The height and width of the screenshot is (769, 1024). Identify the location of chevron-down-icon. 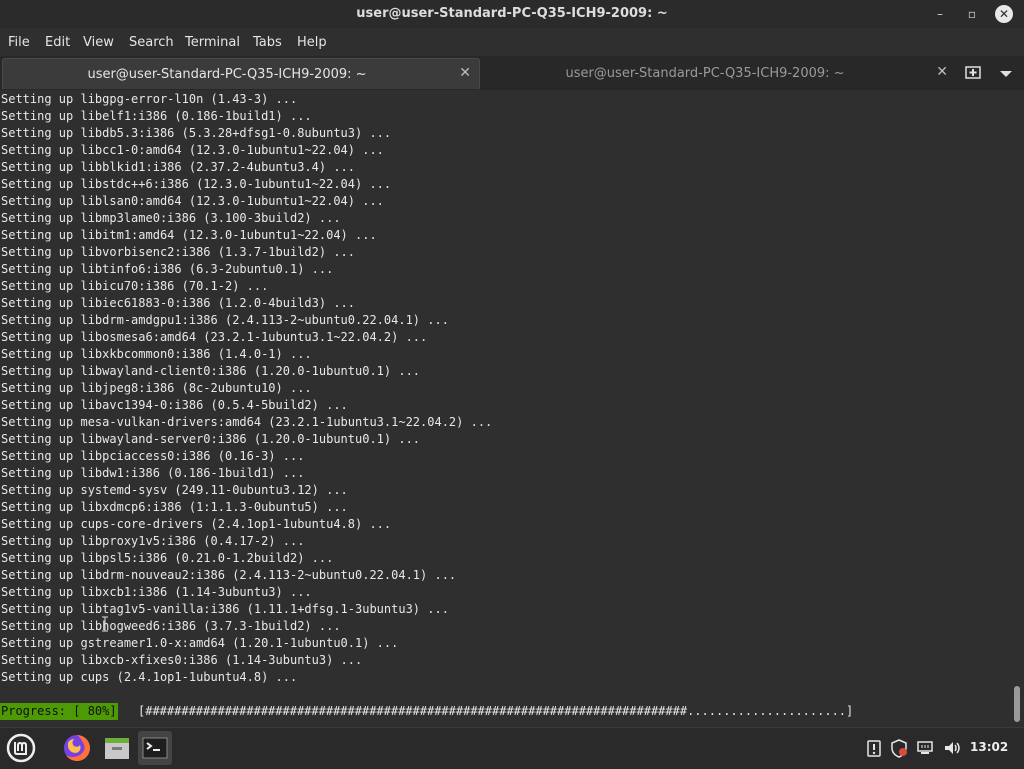
(1006, 74).